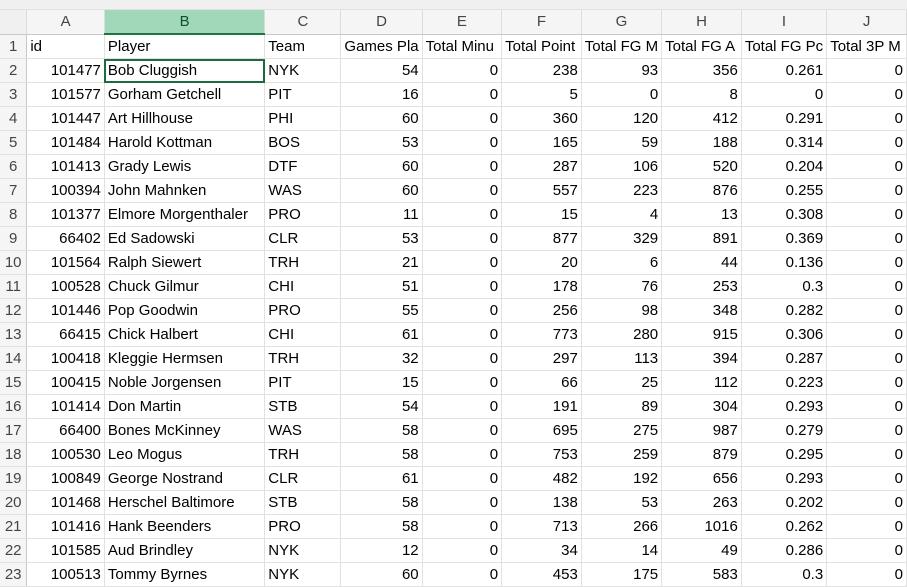 The width and height of the screenshot is (907, 587). Describe the element at coordinates (622, 118) in the screenshot. I see `cell: 120` at that location.